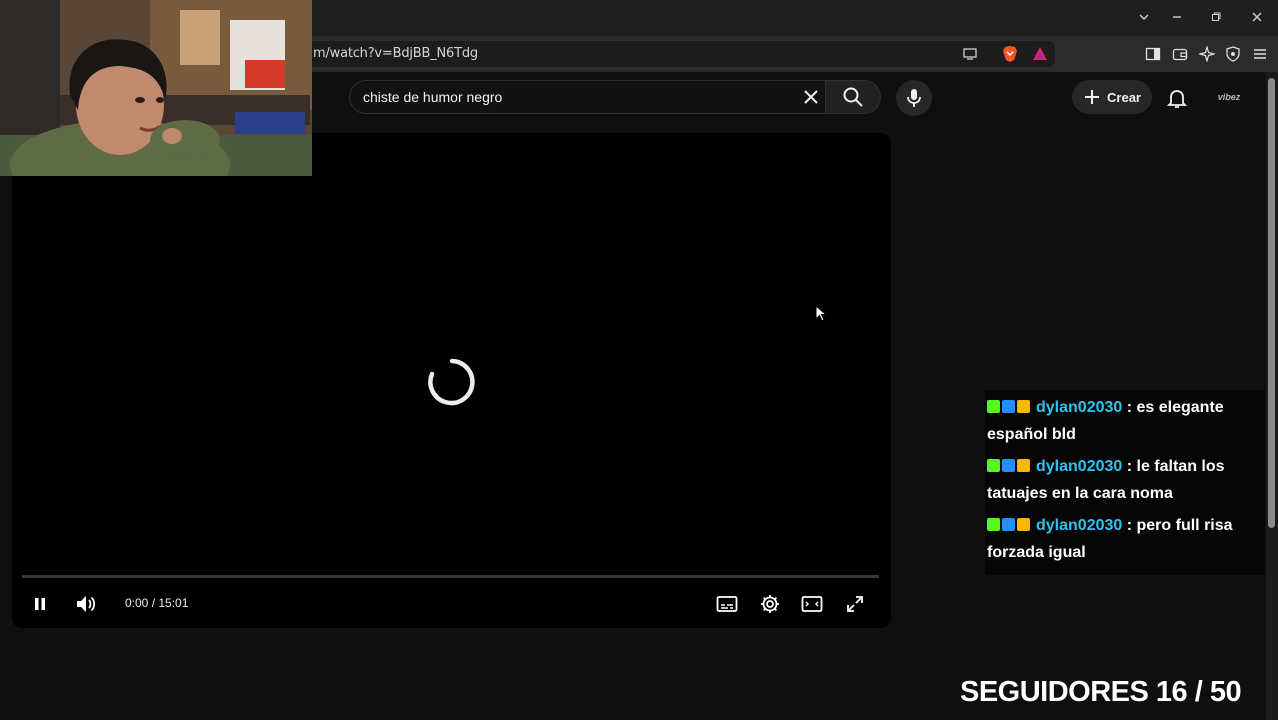 This screenshot has height=720, width=1278. Describe the element at coordinates (451, 382) in the screenshot. I see `loading-spinner-icon` at that location.